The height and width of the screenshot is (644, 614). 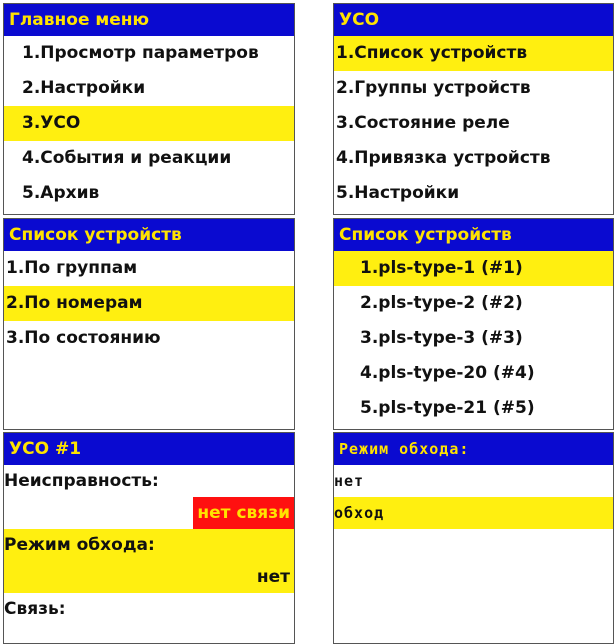 What do you see at coordinates (473, 20) in the screenshot?
I see `uso-menu-title: УСО` at bounding box center [473, 20].